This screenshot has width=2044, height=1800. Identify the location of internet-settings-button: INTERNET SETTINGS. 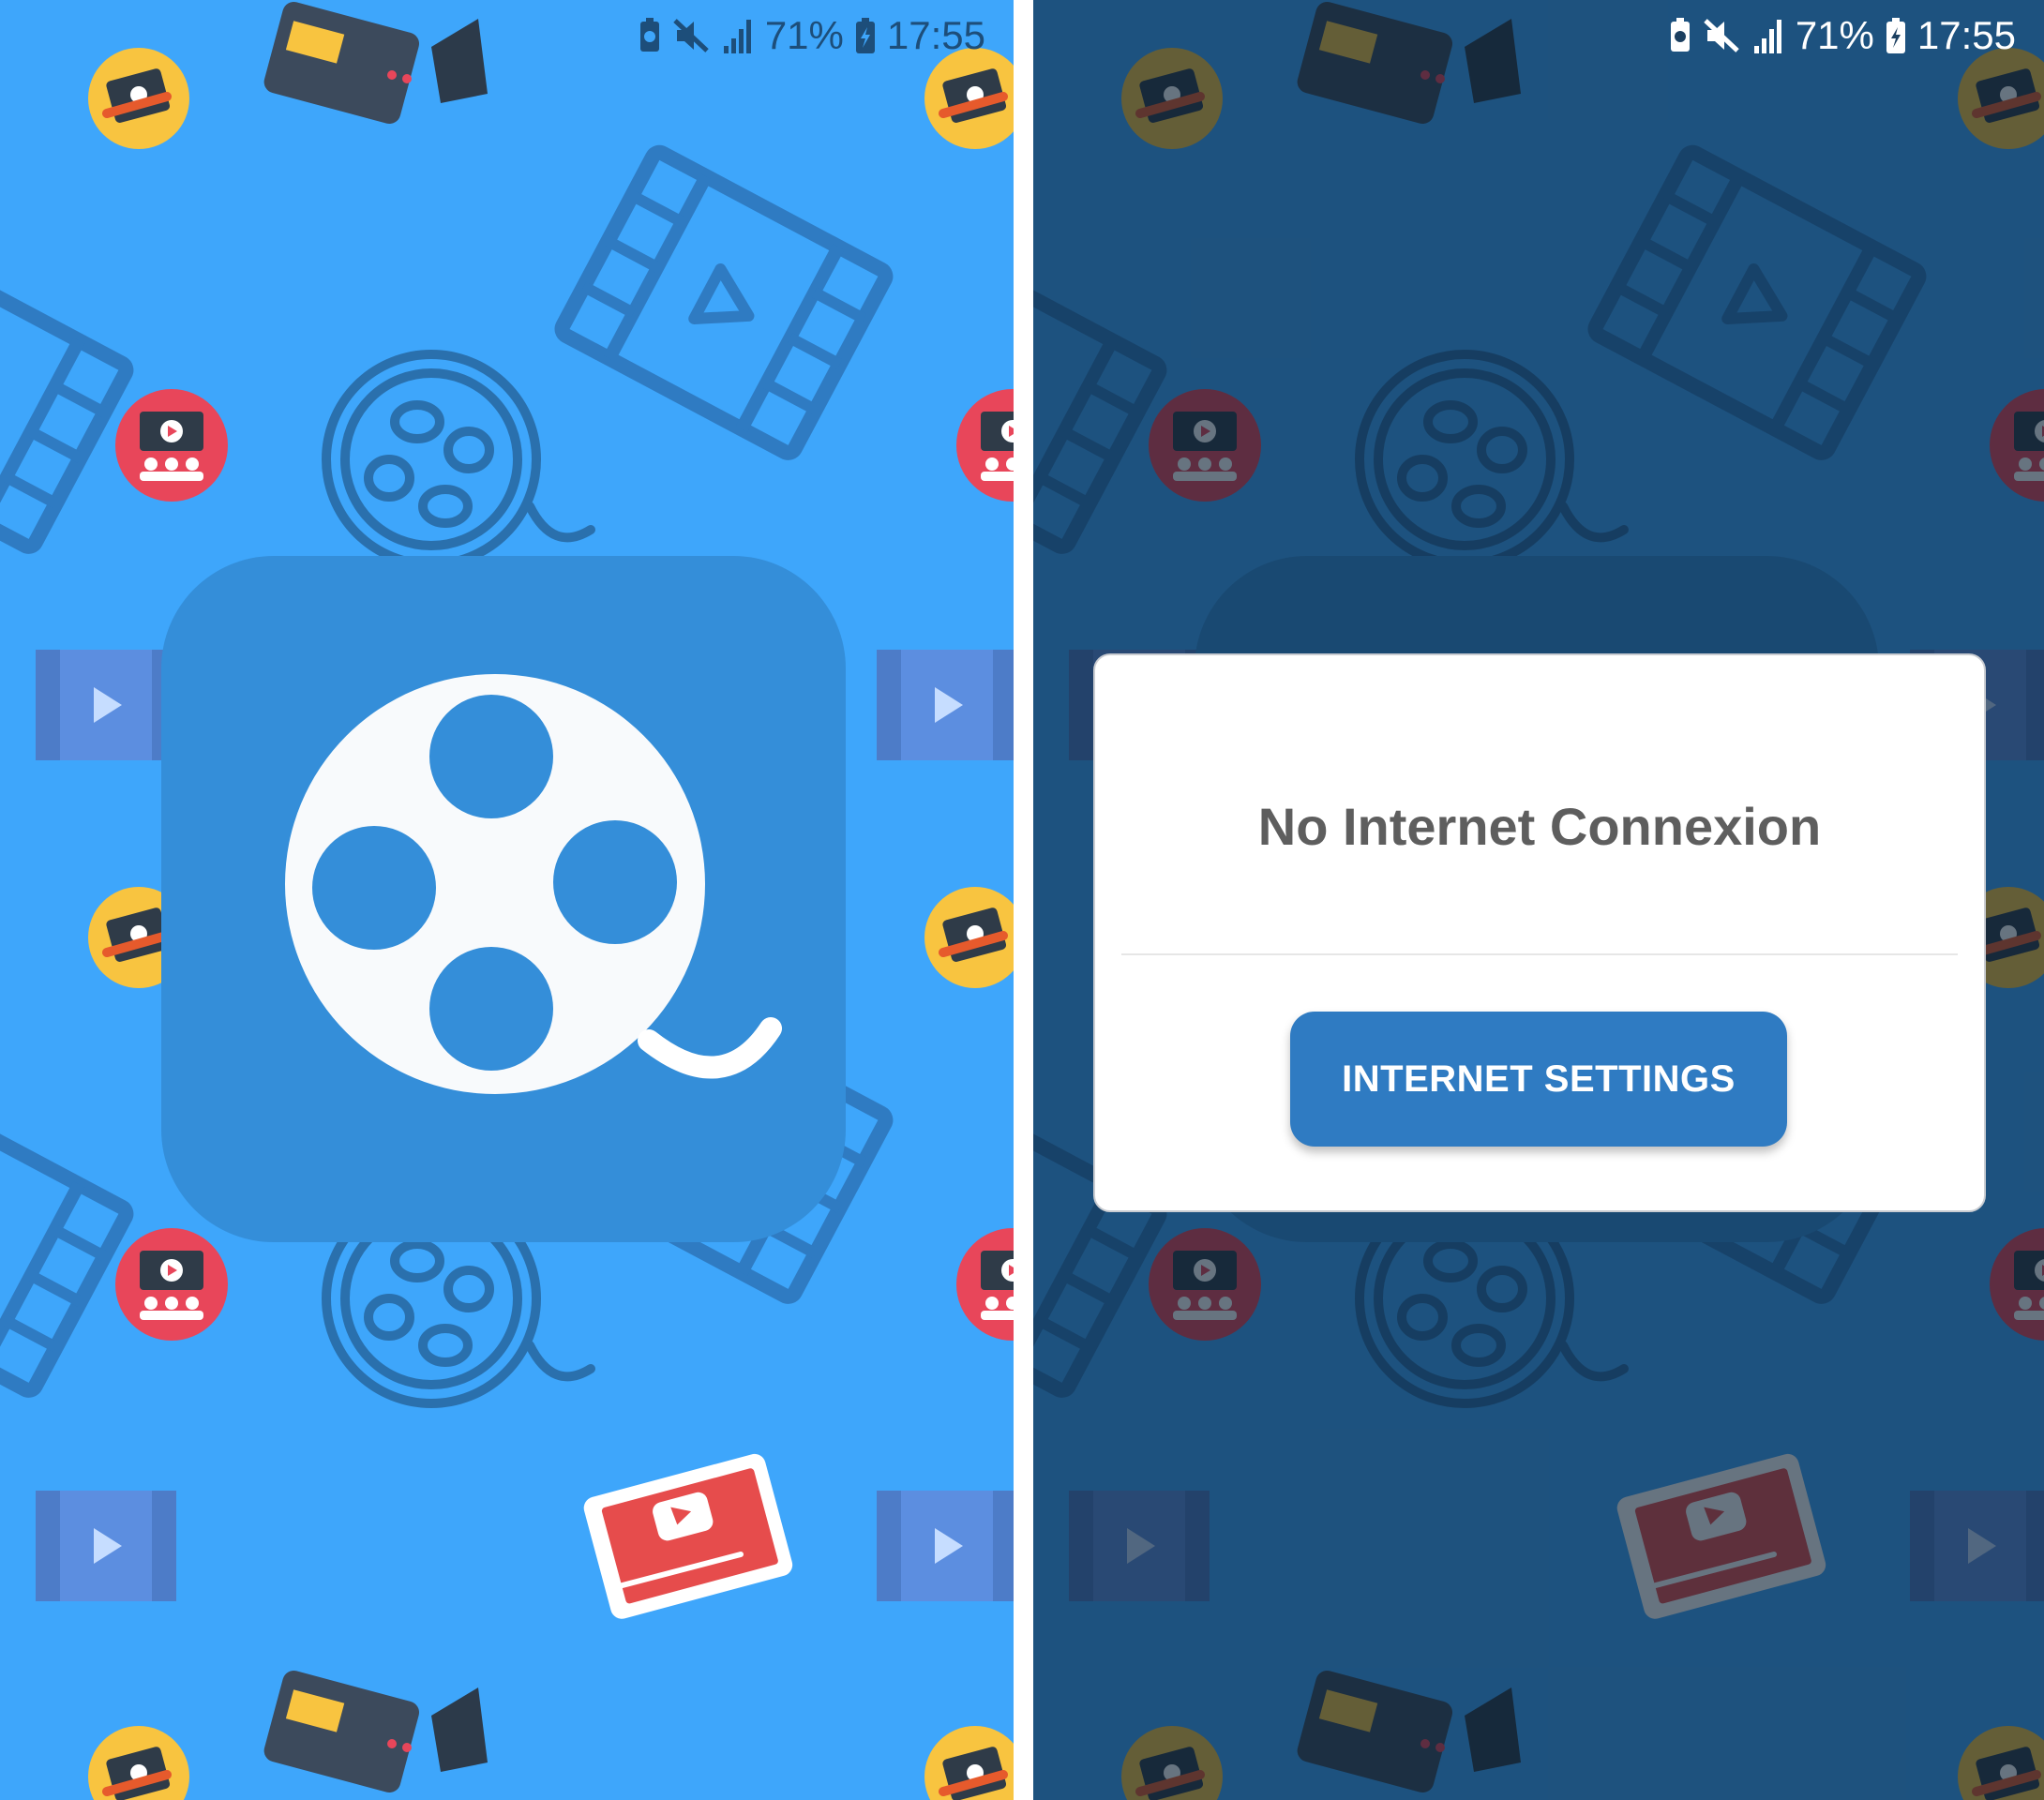
(1539, 1079).